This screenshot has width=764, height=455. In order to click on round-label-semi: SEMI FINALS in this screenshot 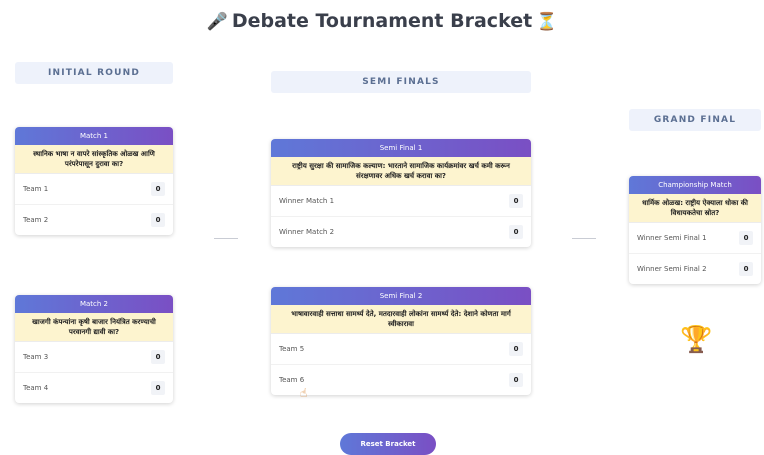, I will do `click(401, 82)`.